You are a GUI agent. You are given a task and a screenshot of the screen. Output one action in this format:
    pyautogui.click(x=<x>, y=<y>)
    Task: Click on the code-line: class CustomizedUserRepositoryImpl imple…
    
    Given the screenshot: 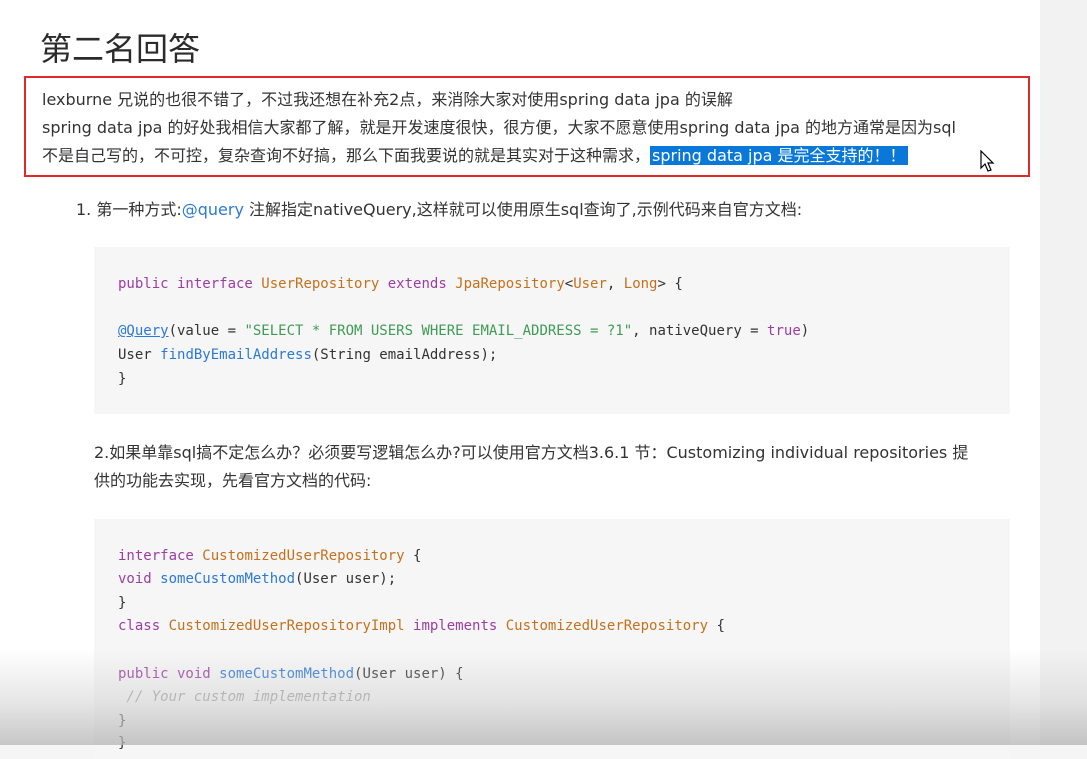 What is the action you would take?
    pyautogui.click(x=421, y=626)
    